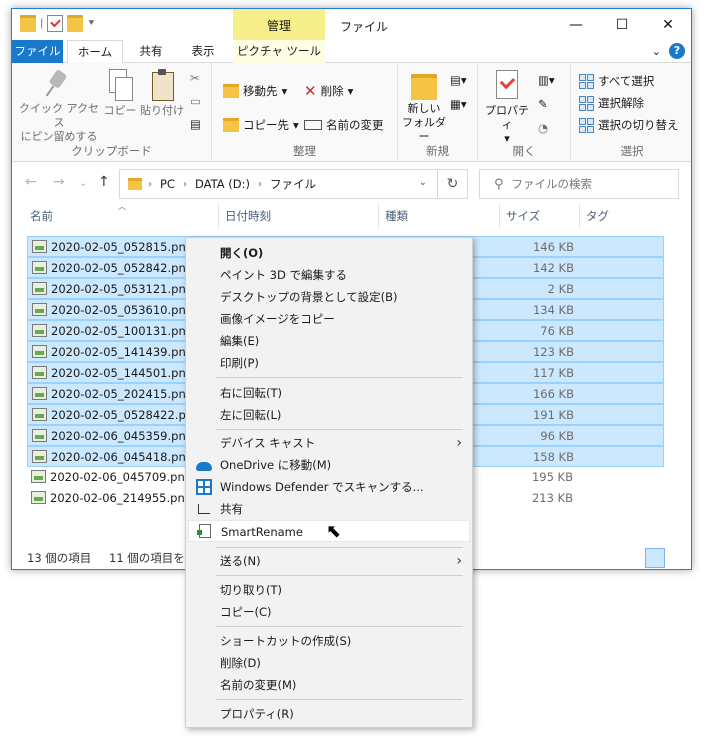 The width and height of the screenshot is (704, 740). What do you see at coordinates (334, 531) in the screenshot?
I see `mouse-pointer-icon: ⬉` at bounding box center [334, 531].